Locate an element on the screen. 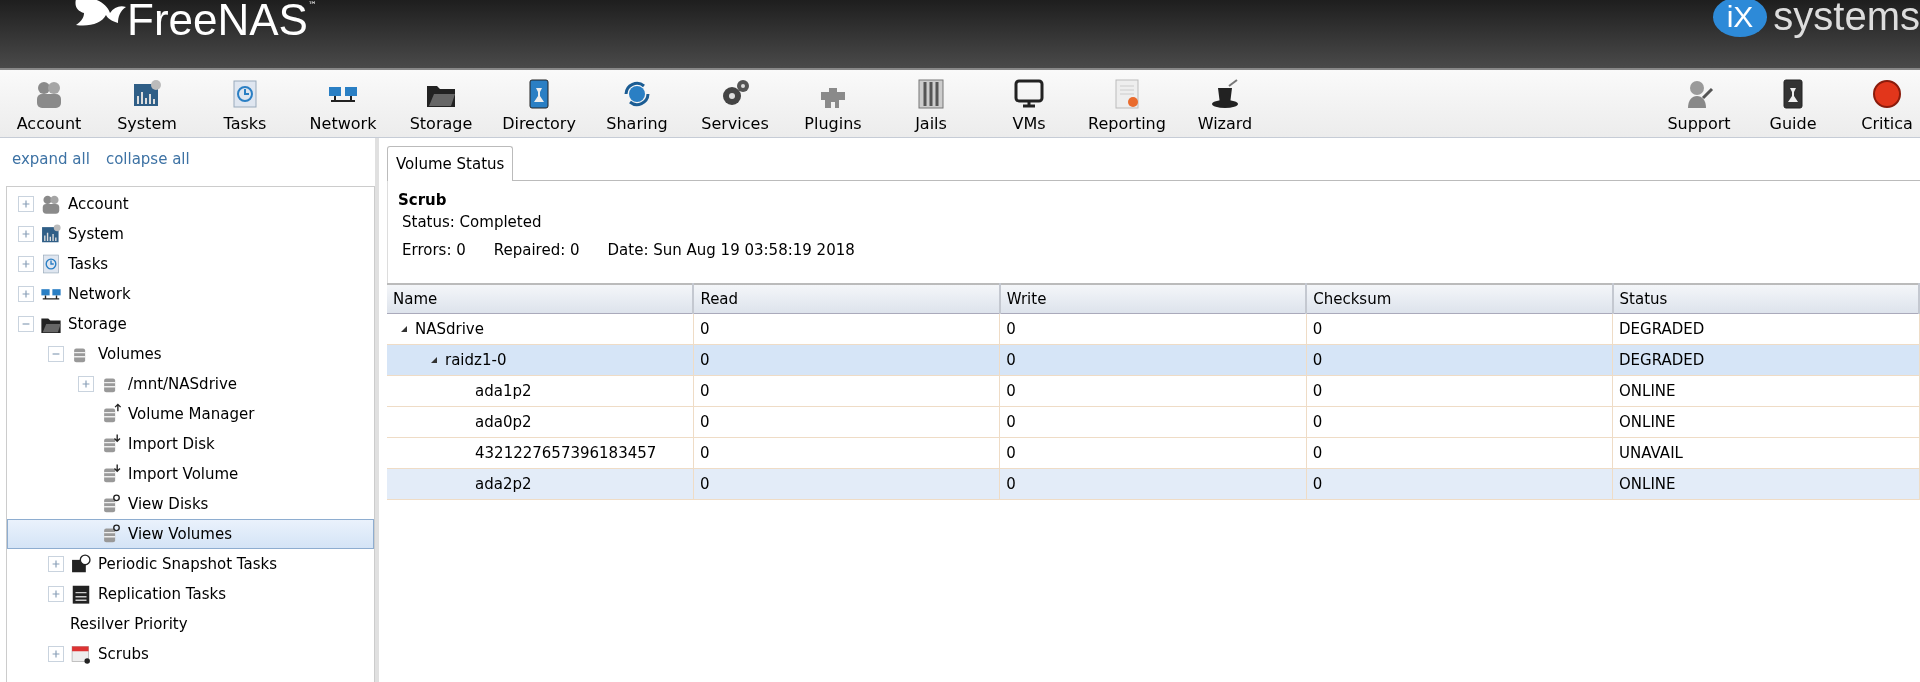 The image size is (1920, 682). tree-label: Volumes is located at coordinates (130, 354).